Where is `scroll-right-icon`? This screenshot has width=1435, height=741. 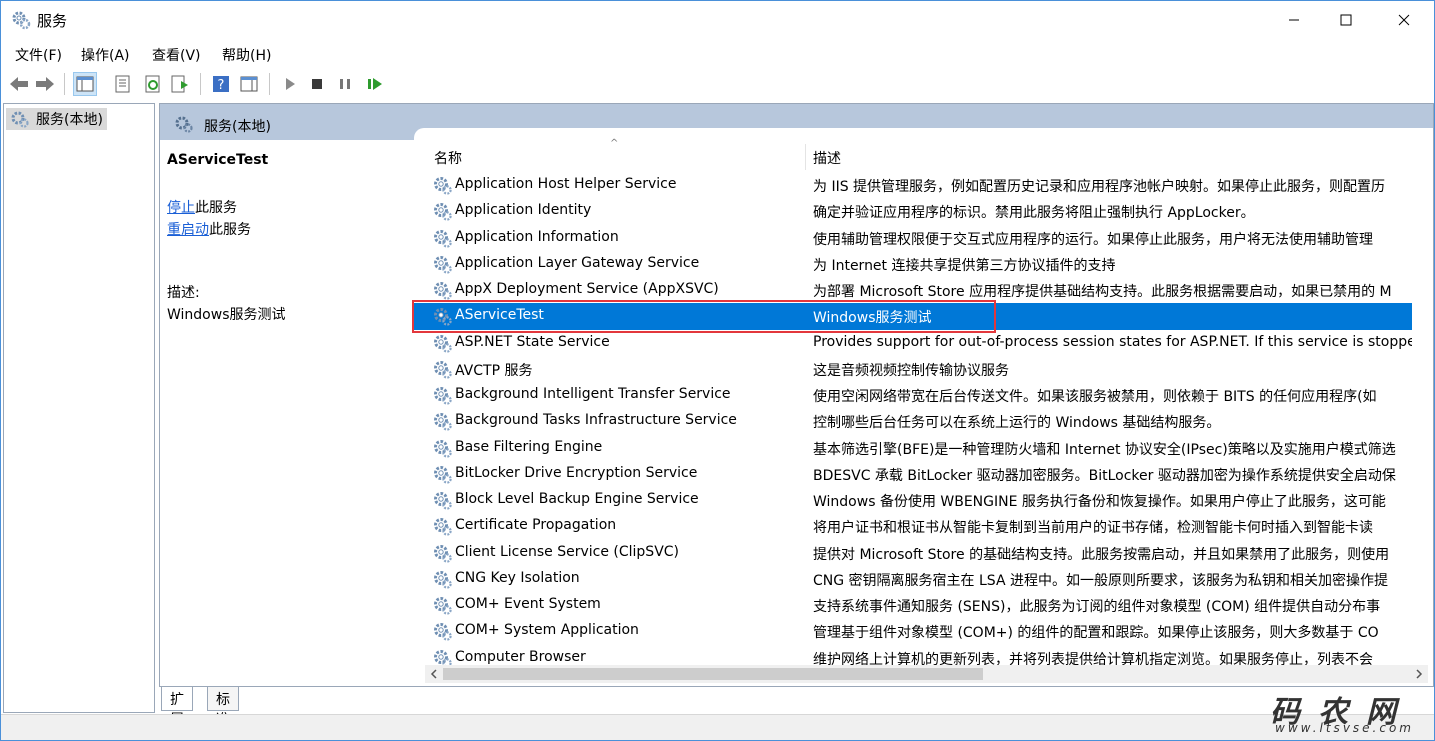
scroll-right-icon is located at coordinates (1419, 674).